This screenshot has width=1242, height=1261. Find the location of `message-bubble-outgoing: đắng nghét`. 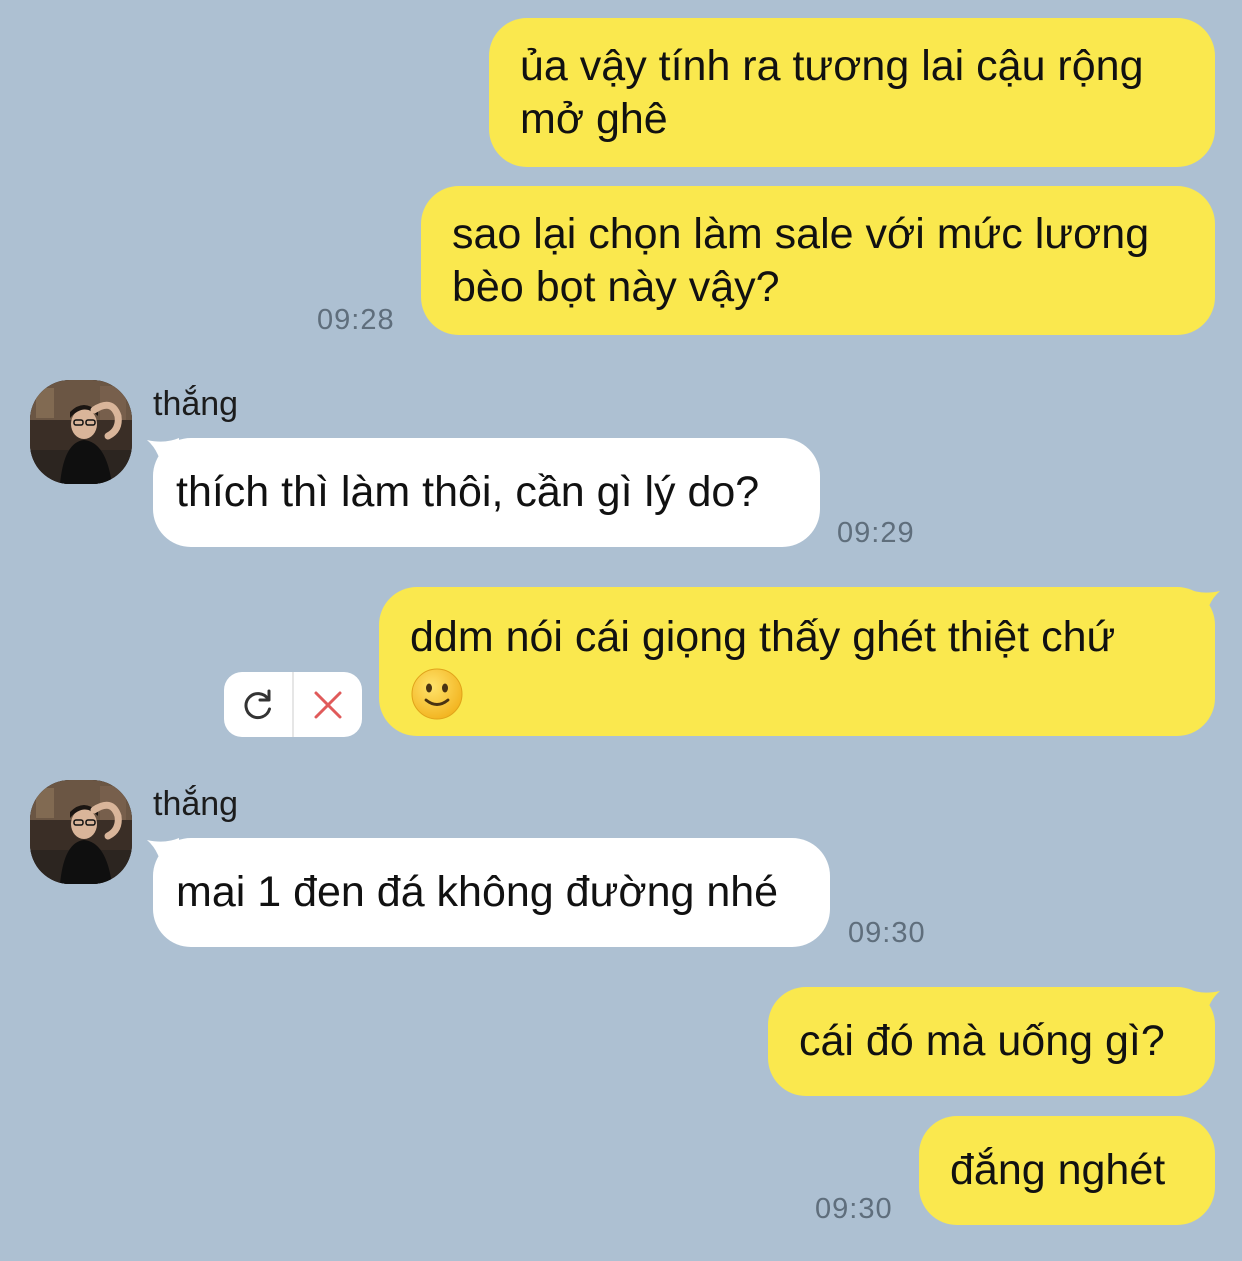

message-bubble-outgoing: đắng nghét is located at coordinates (1067, 1170).